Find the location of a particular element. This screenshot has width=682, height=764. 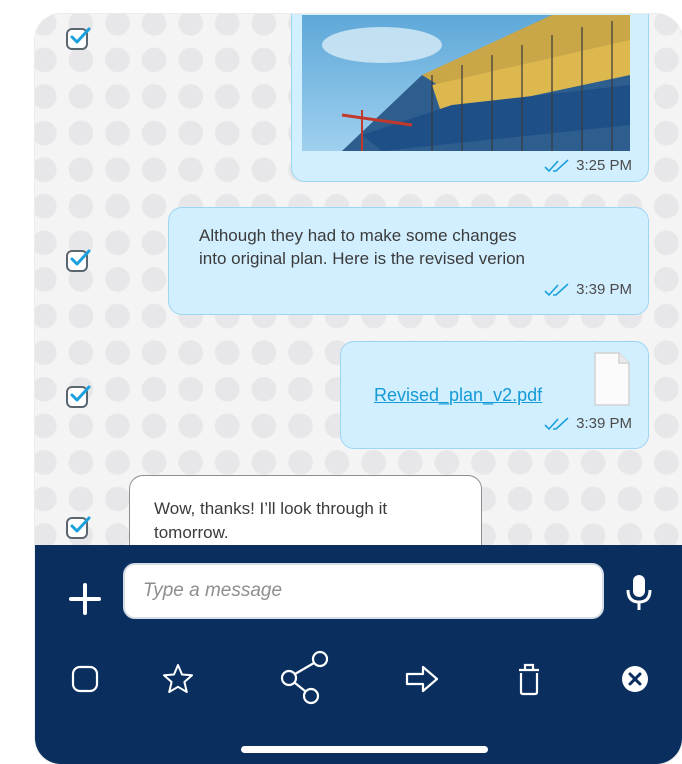

home-indicator is located at coordinates (364, 749).